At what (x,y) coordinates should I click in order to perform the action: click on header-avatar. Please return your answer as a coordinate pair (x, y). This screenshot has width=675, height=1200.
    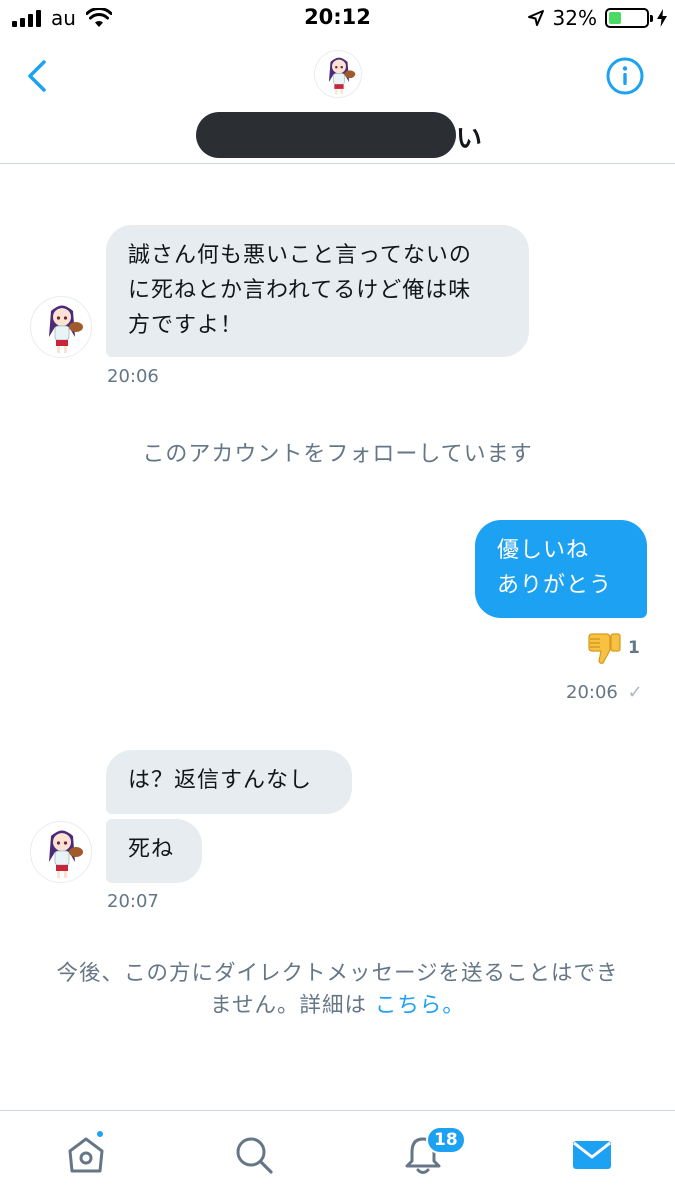
    Looking at the image, I should click on (338, 74).